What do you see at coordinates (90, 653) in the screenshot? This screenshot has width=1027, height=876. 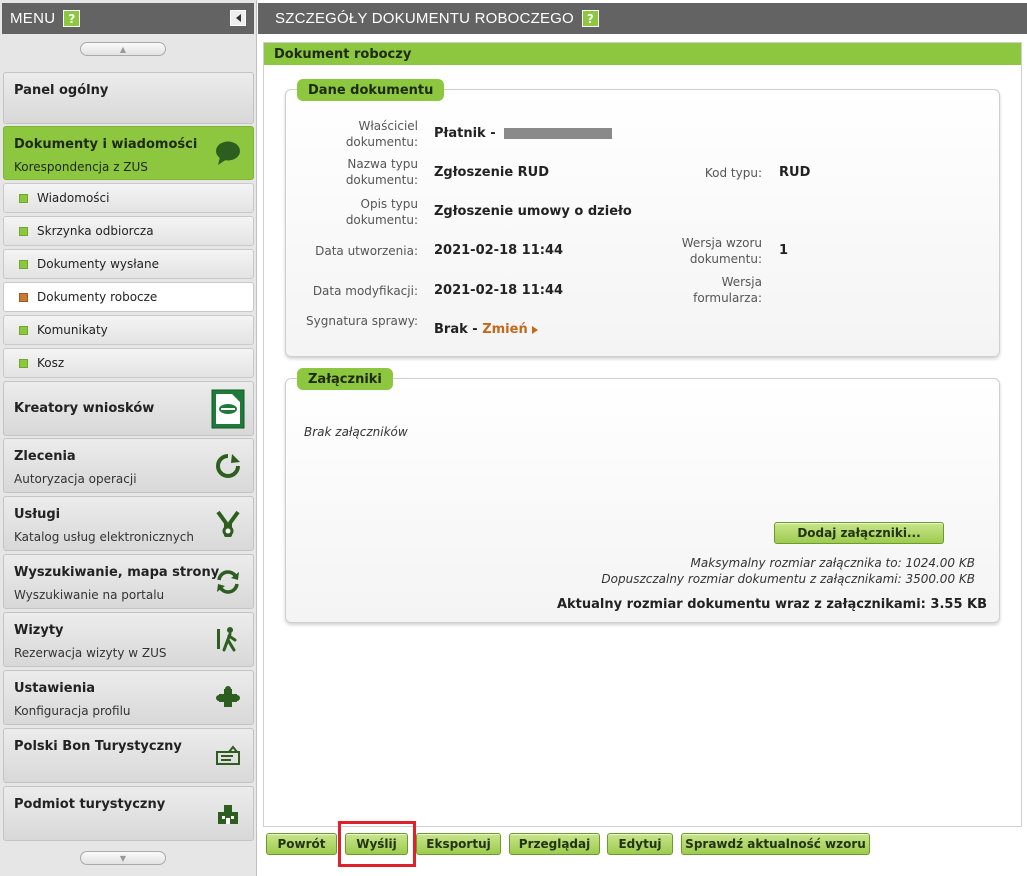 I see `sidebar-item-sublabel: Rezerwacja wizyty w ZUS` at bounding box center [90, 653].